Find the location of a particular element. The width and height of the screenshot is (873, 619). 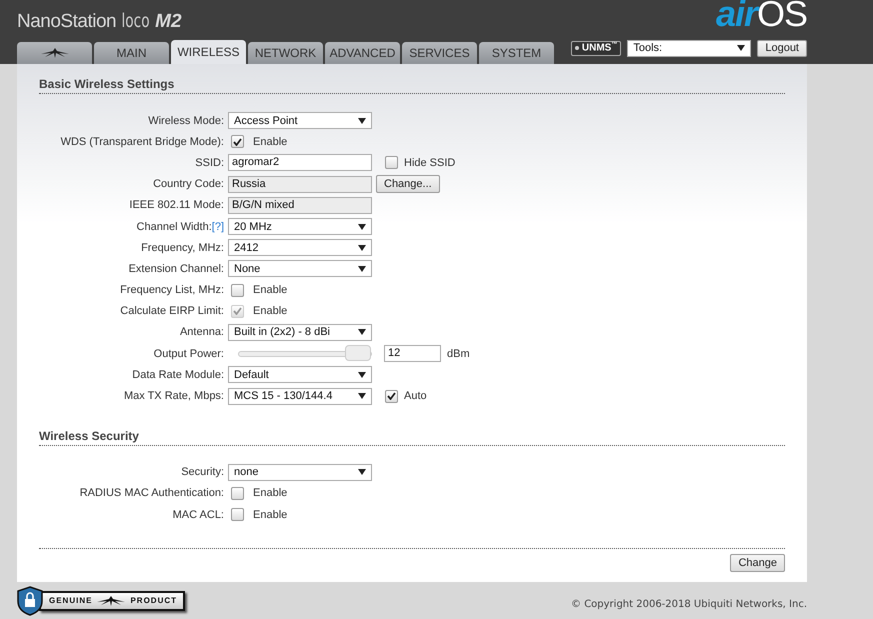

tab: WIRELESS is located at coordinates (208, 52).